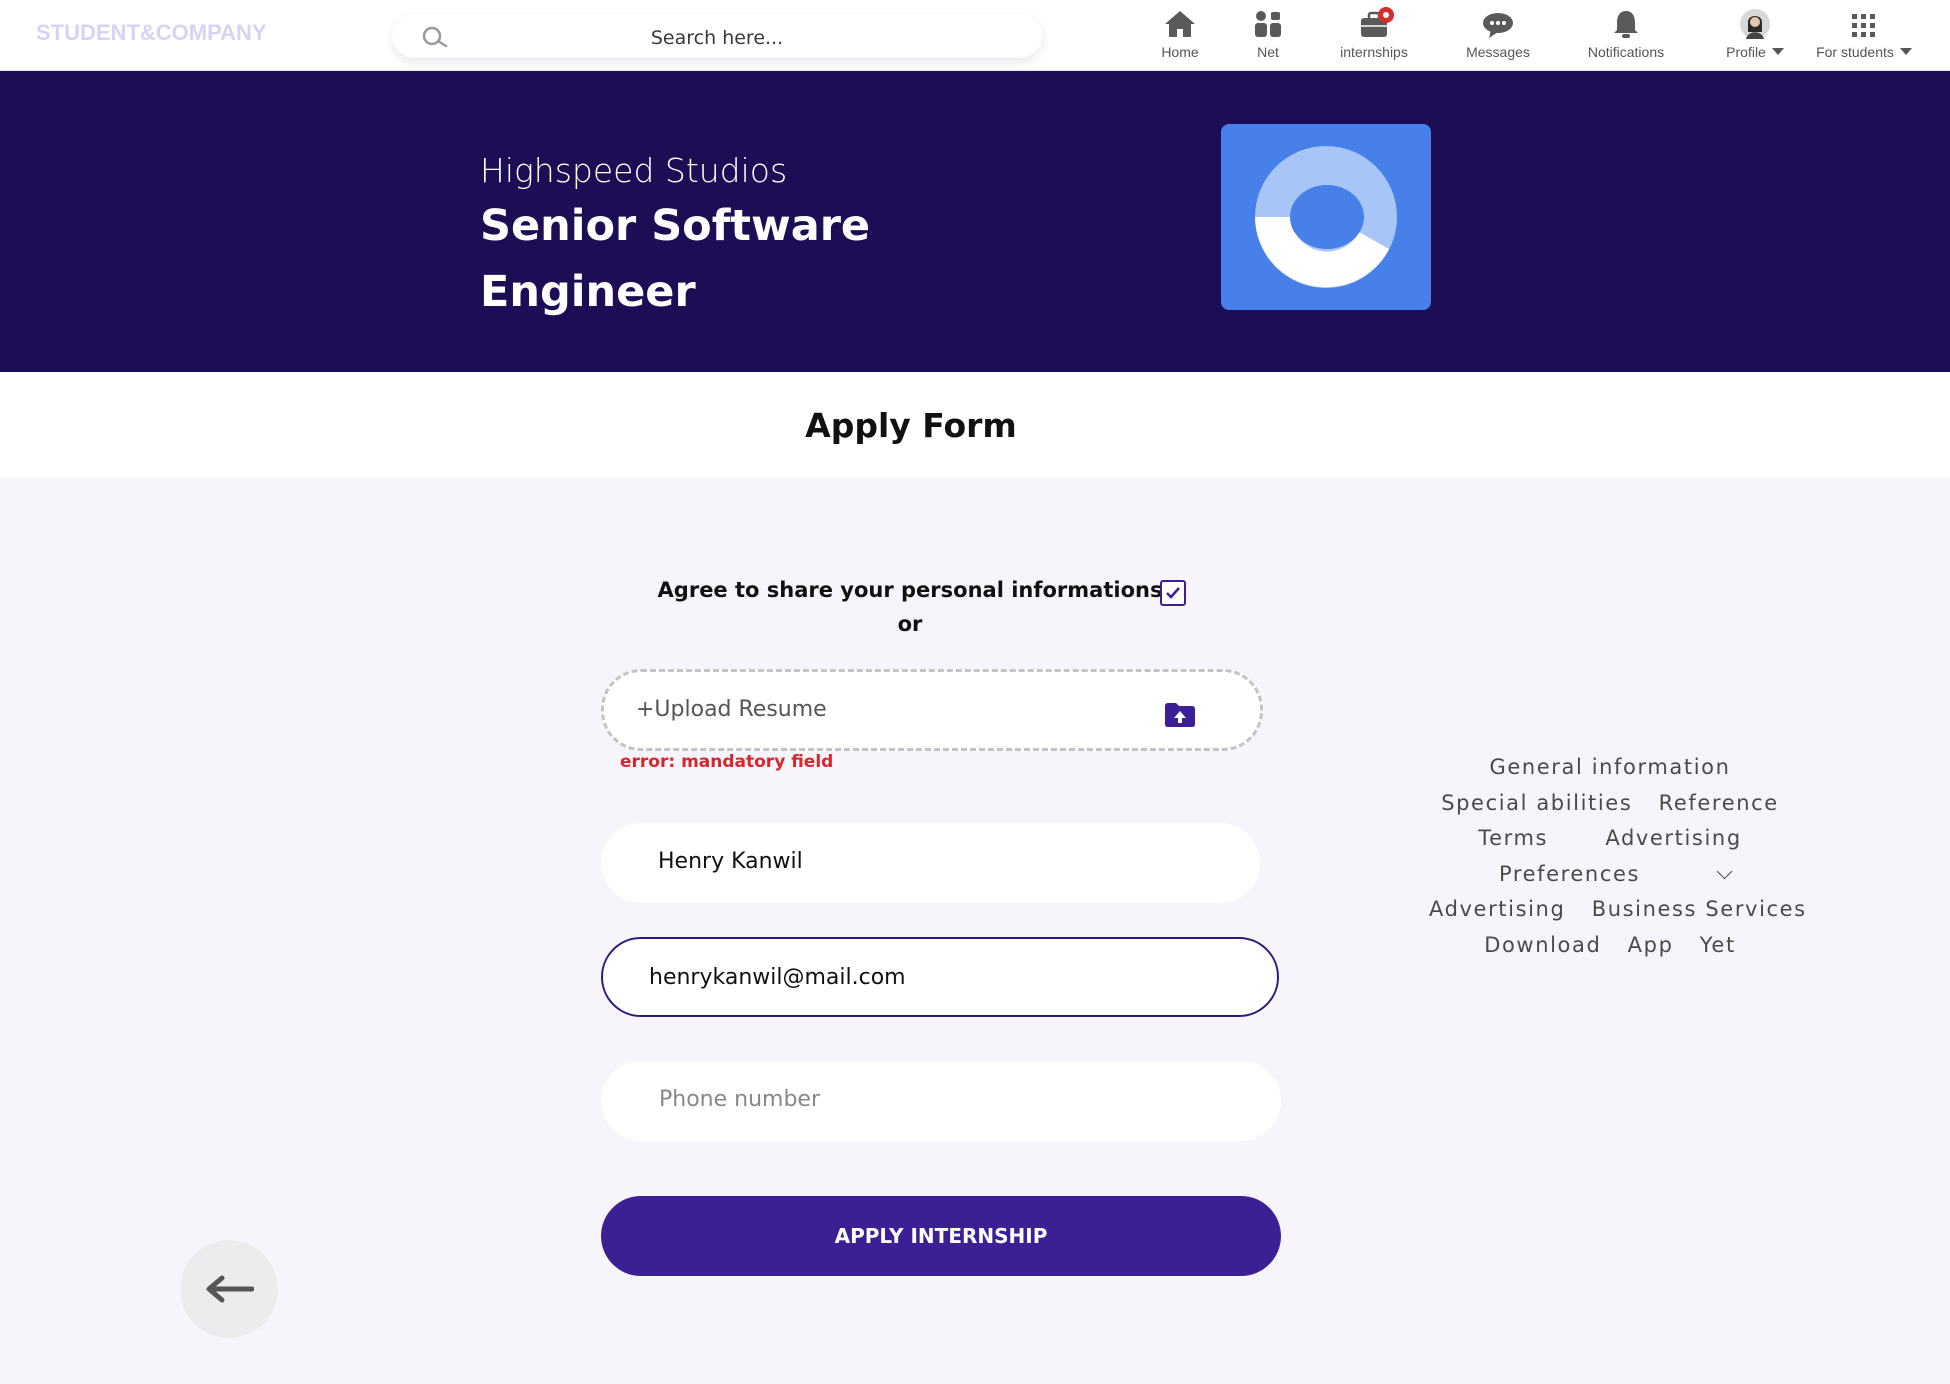 The width and height of the screenshot is (1950, 1384). I want to click on link-advertising-2: Advertising, so click(1497, 910).